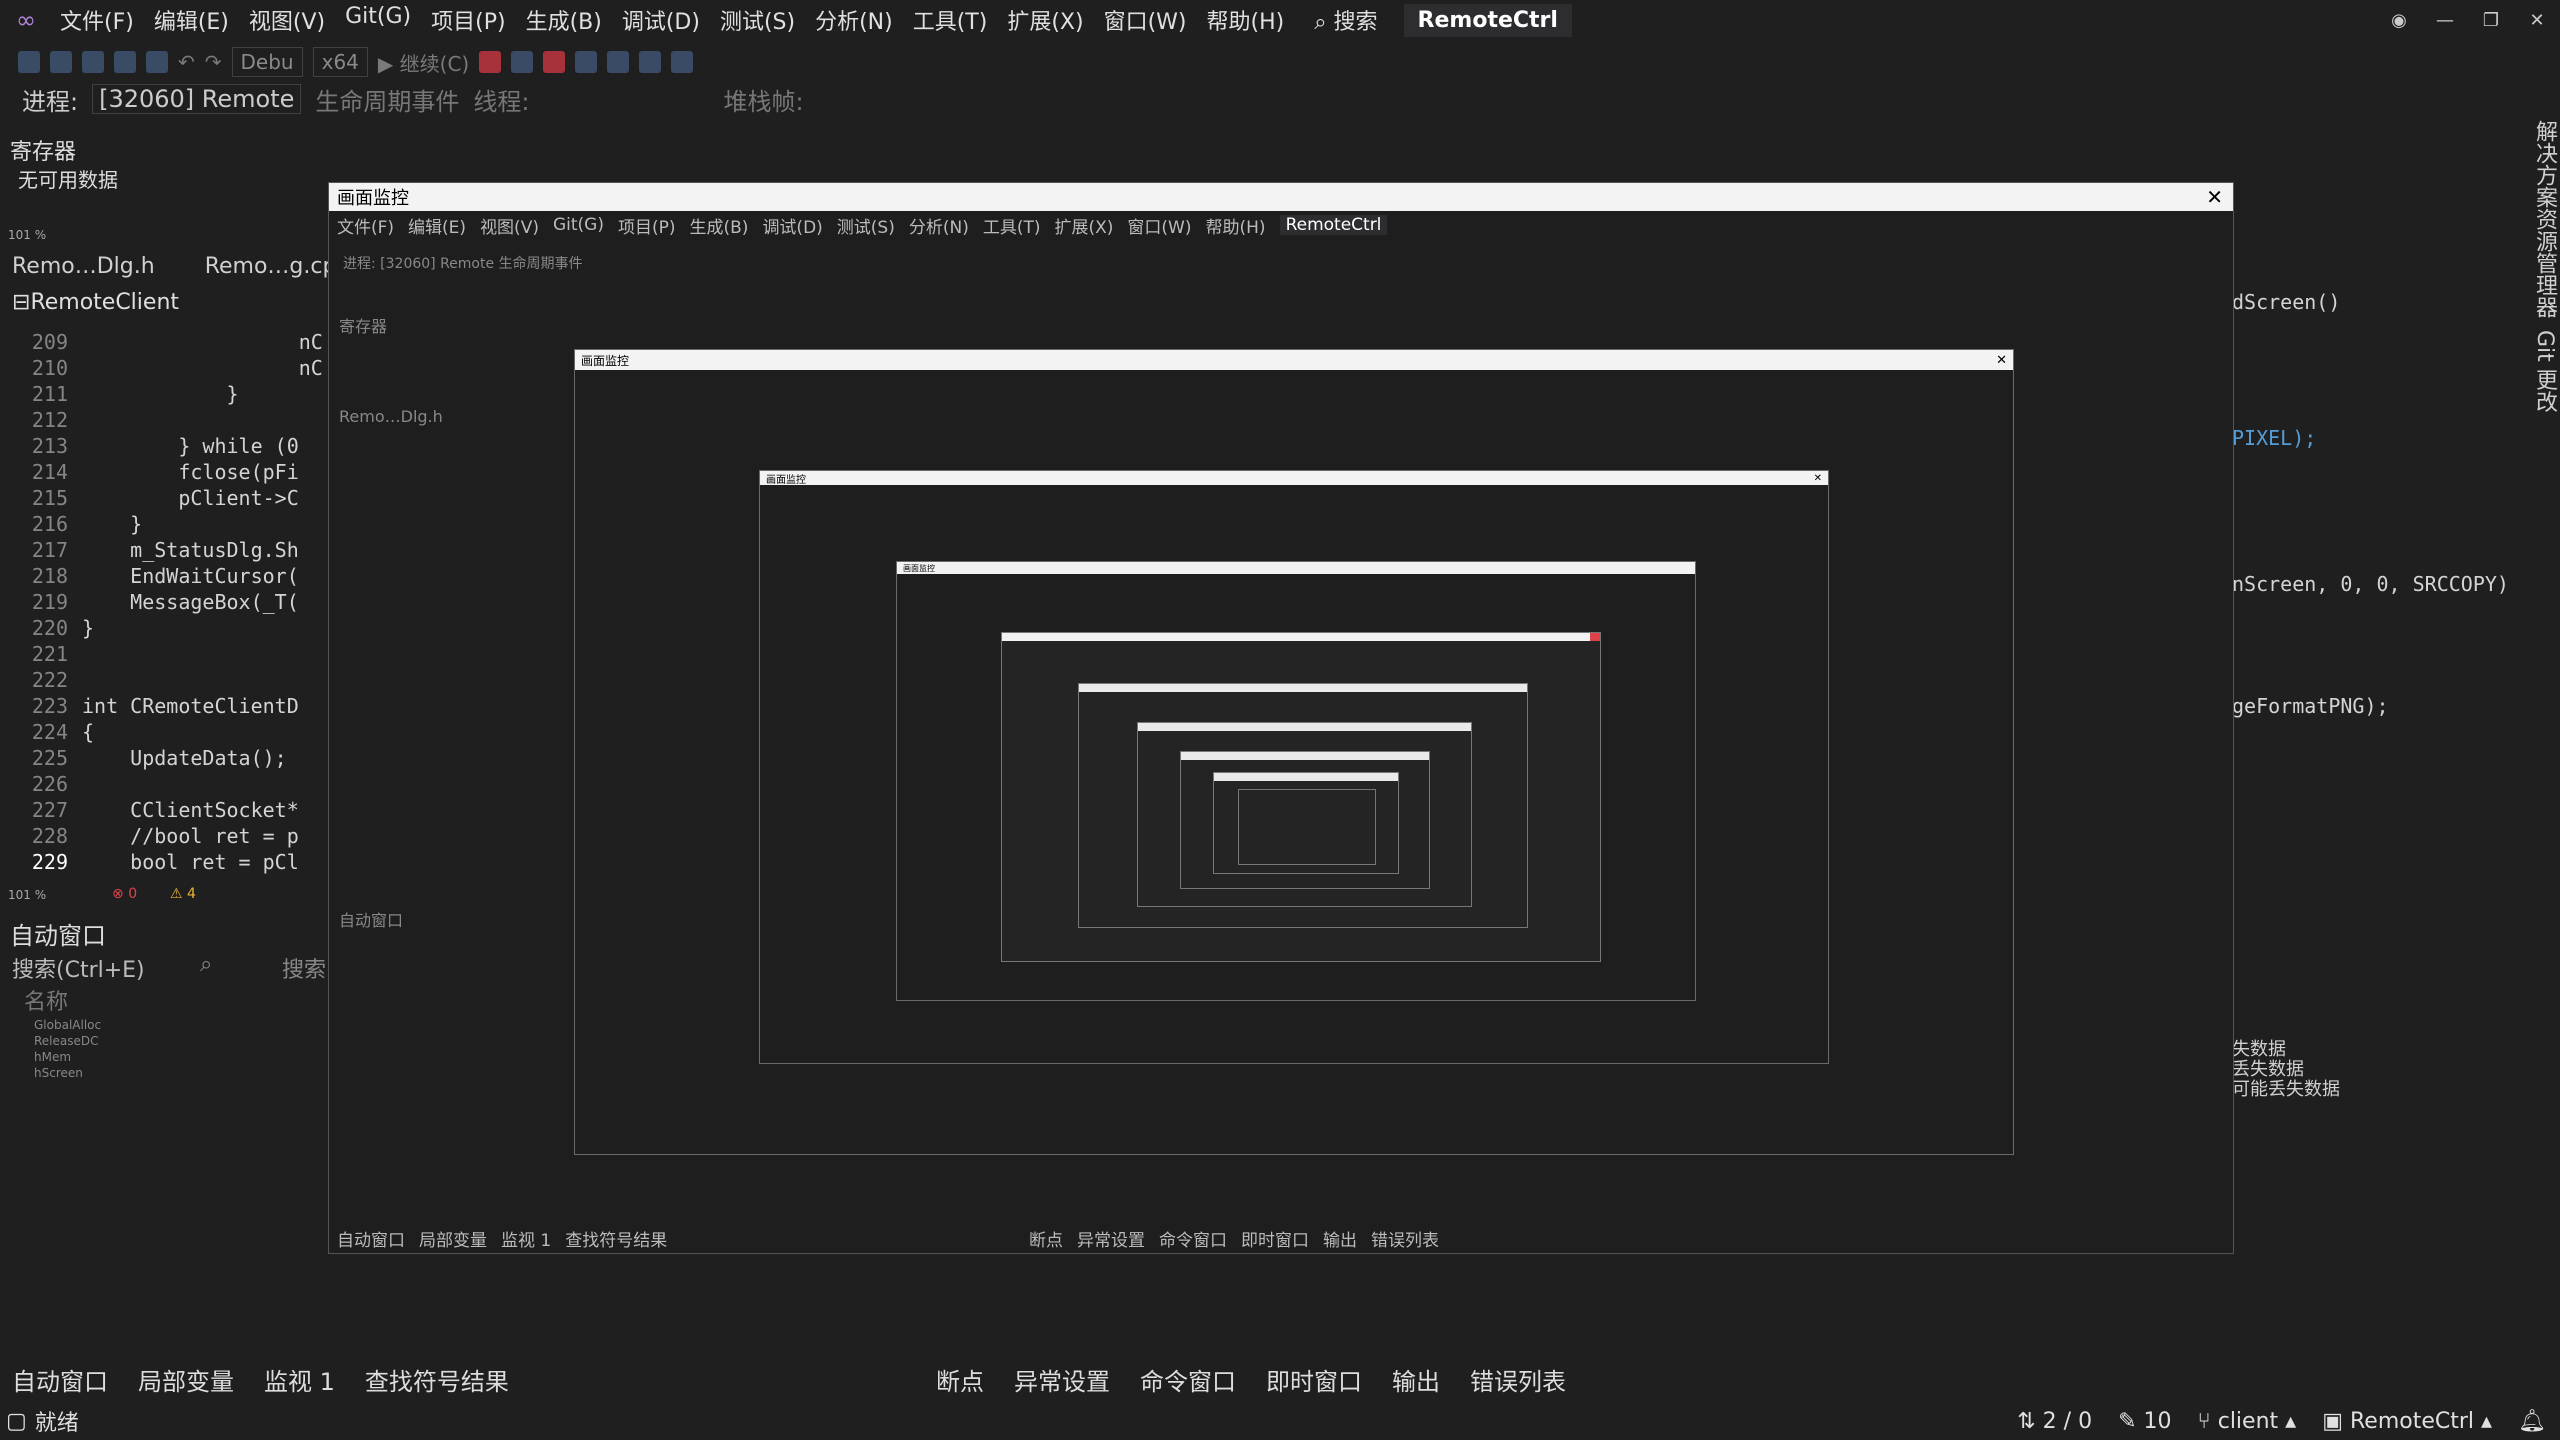  I want to click on continue-button: ▶ 继续(C), so click(423, 62).